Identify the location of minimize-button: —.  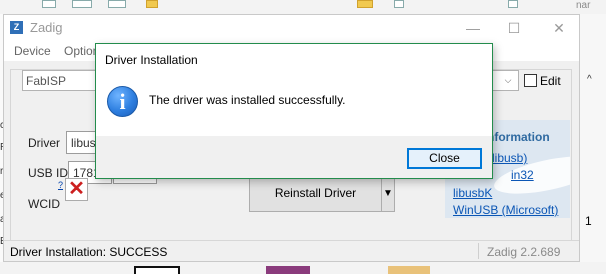
(473, 28).